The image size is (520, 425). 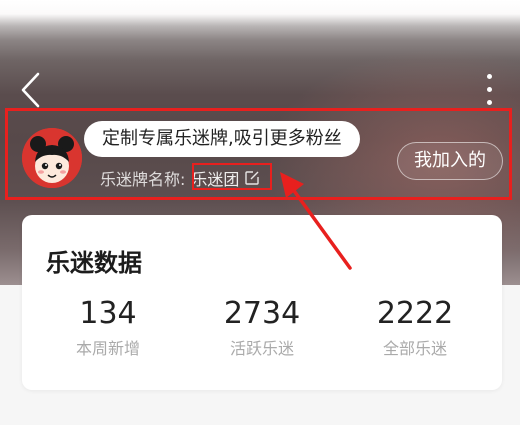 What do you see at coordinates (108, 313) in the screenshot?
I see `stat-value: 134` at bounding box center [108, 313].